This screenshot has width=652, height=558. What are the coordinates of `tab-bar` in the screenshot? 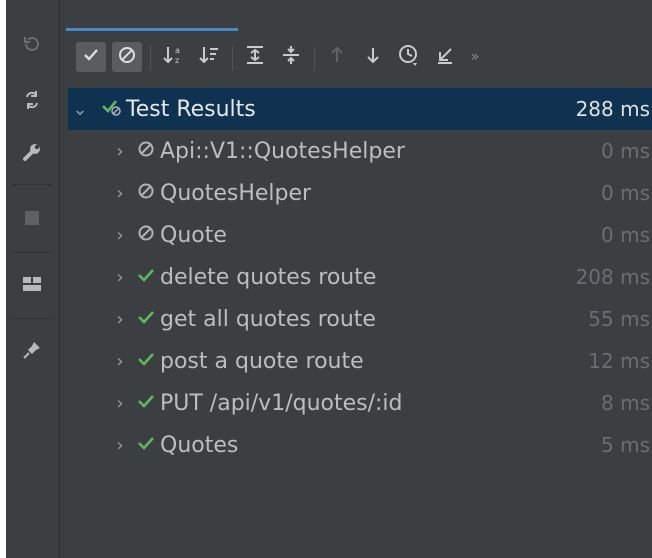 It's located at (356, 13).